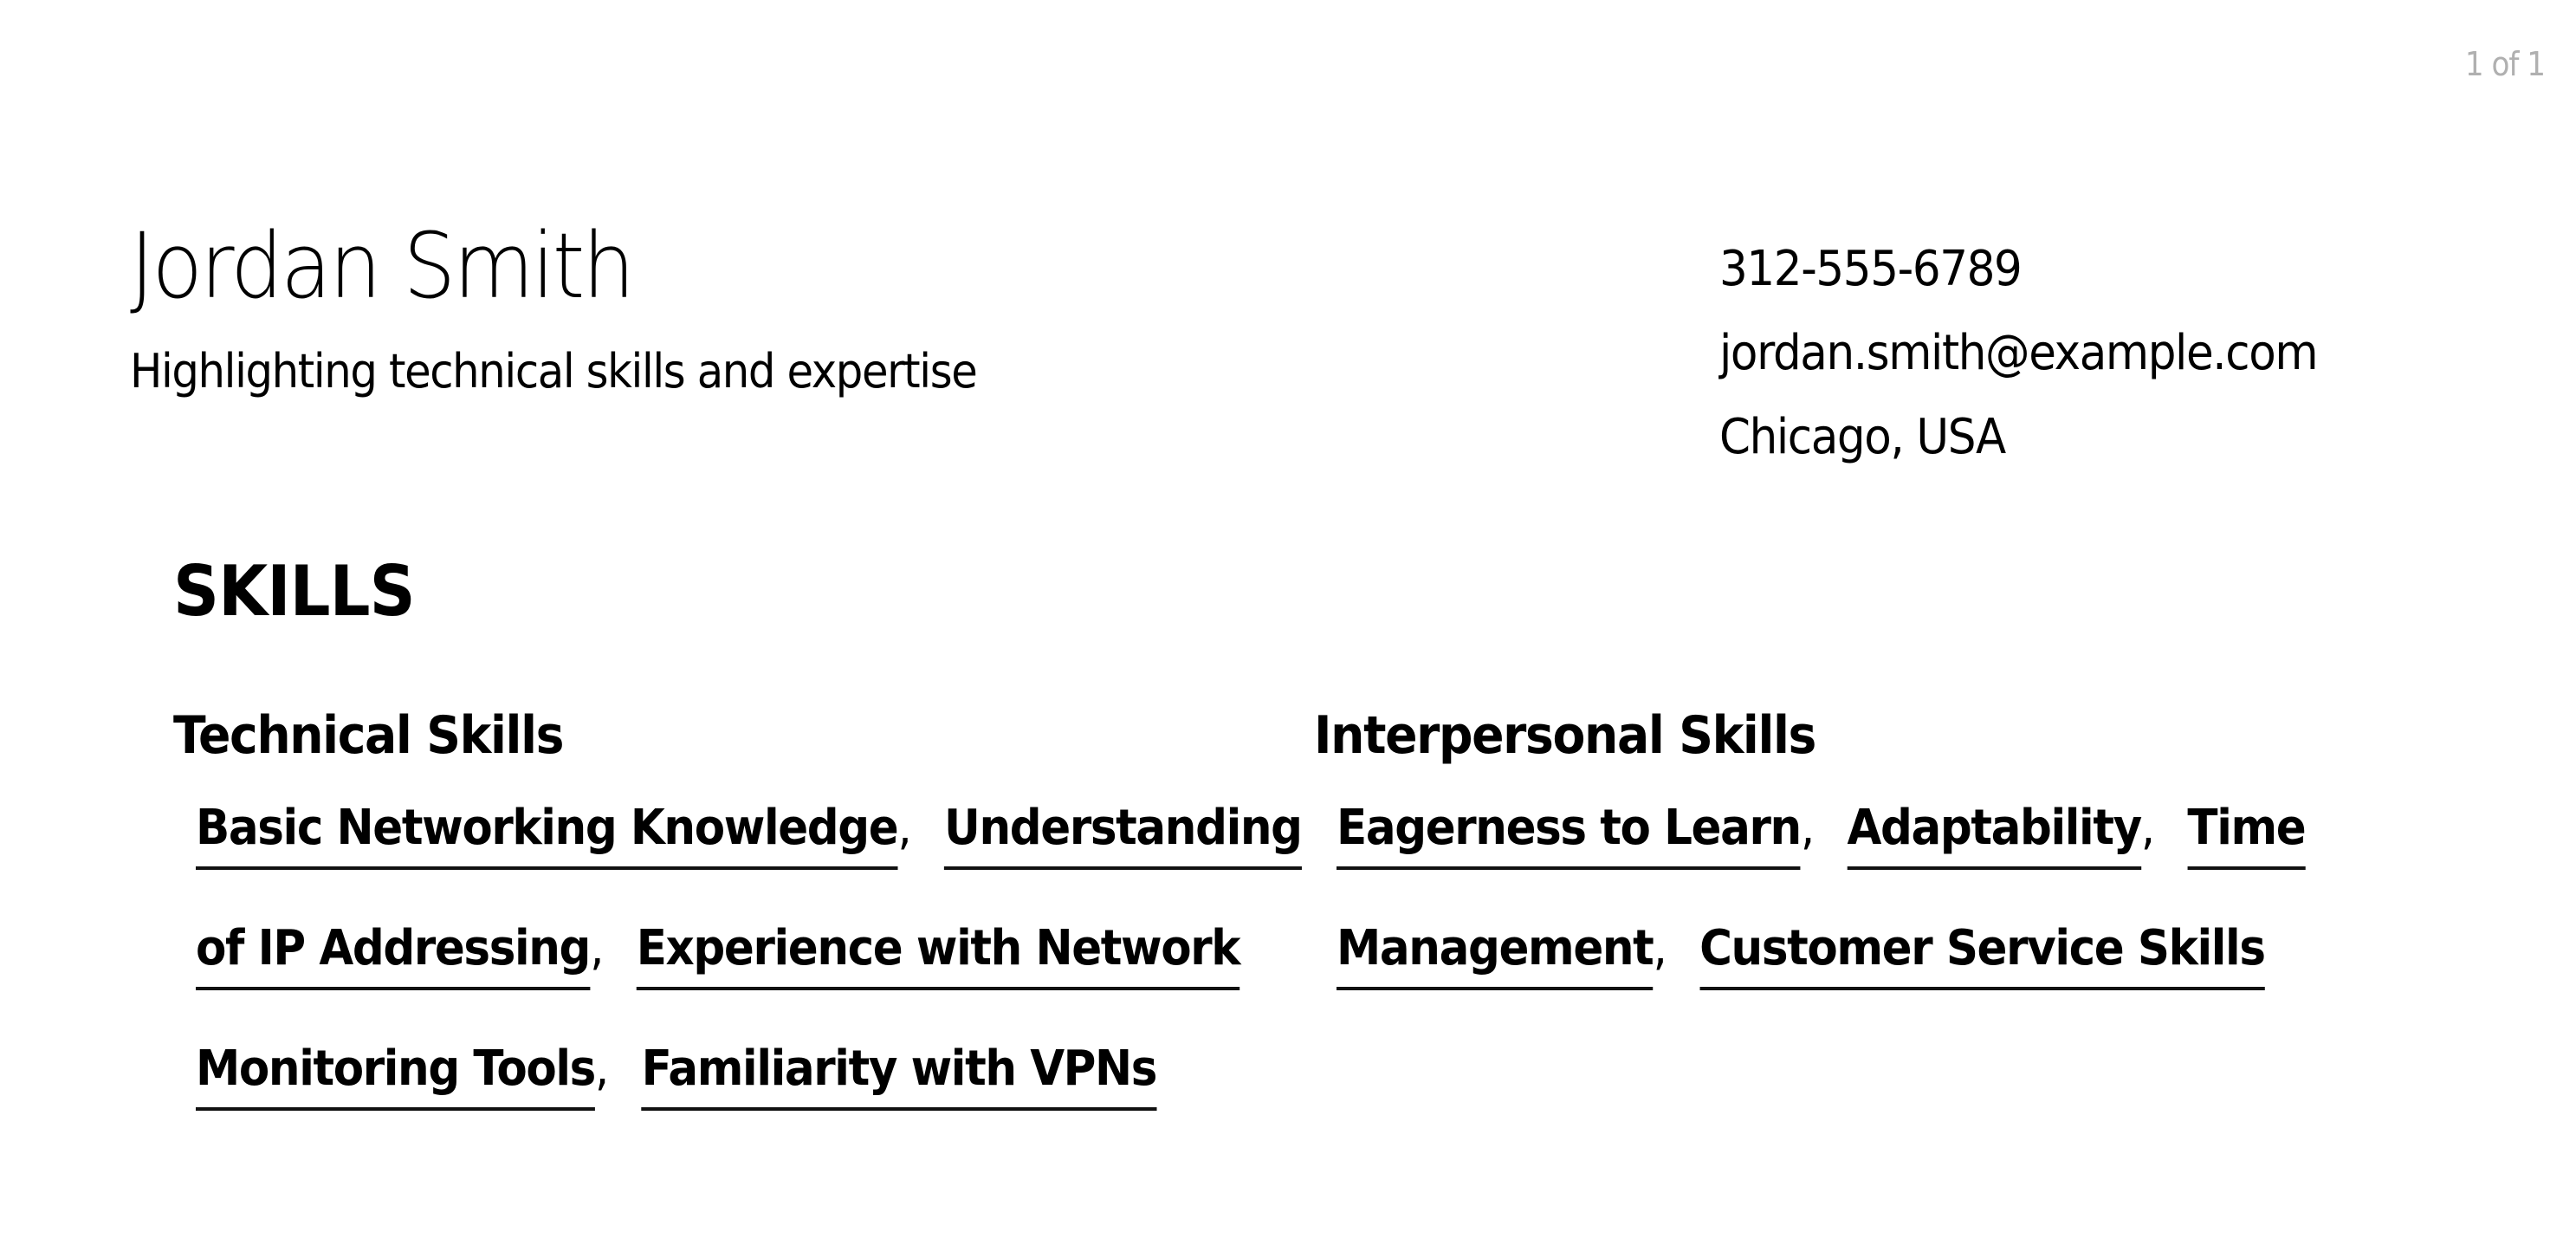 The height and width of the screenshot is (1258, 2576). I want to click on skill-item: Basic Networking Knowledge,, so click(554, 835).